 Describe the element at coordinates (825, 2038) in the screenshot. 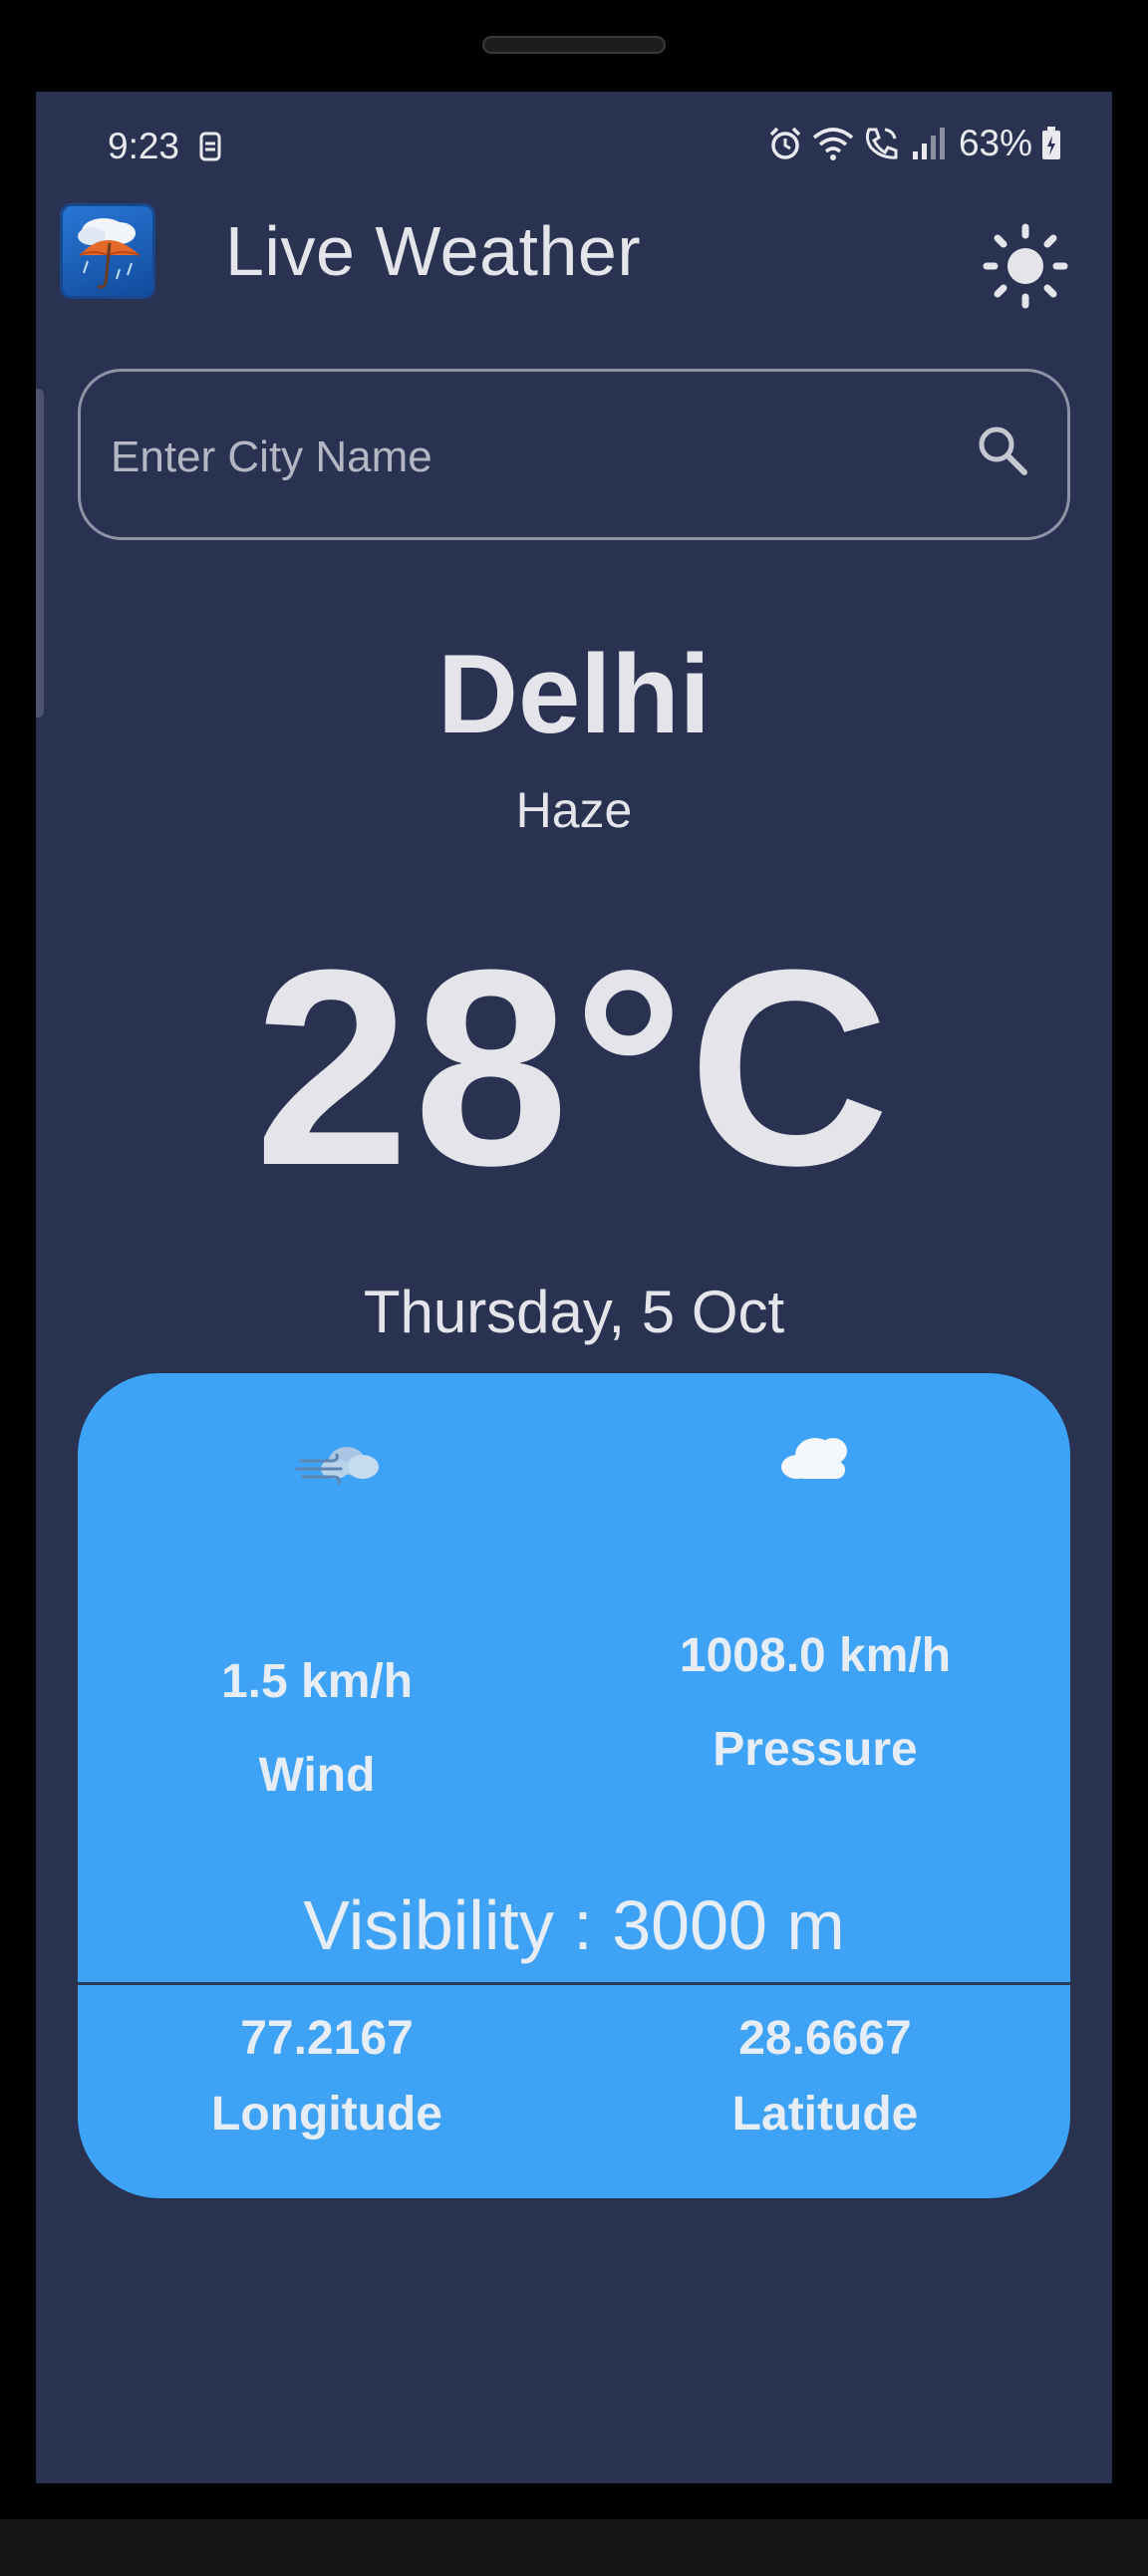

I see `latitude-value: 28.6667` at that location.